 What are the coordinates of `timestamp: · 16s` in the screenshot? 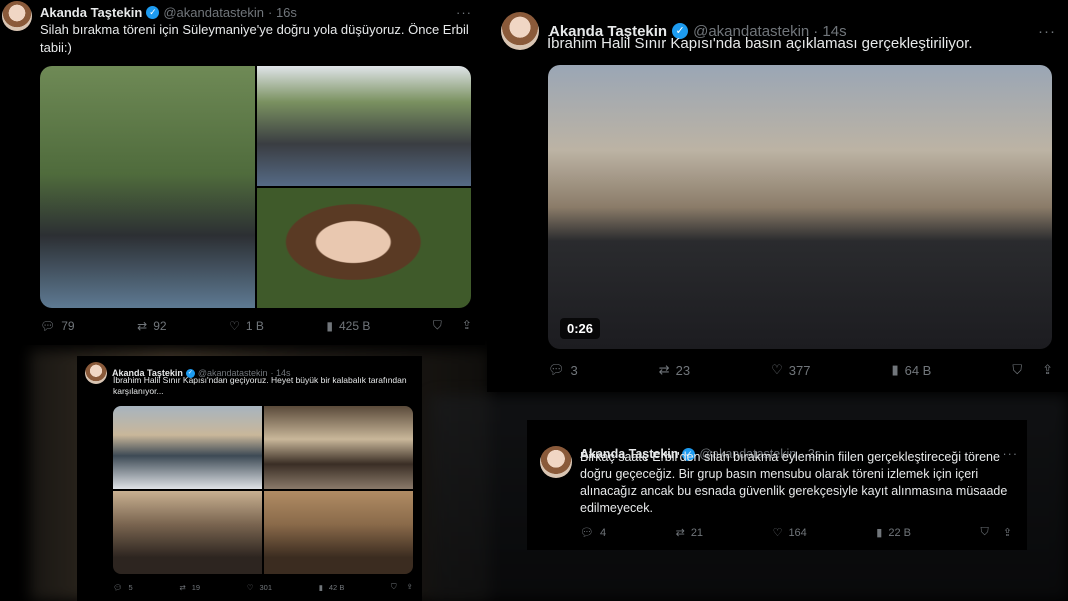 It's located at (282, 12).